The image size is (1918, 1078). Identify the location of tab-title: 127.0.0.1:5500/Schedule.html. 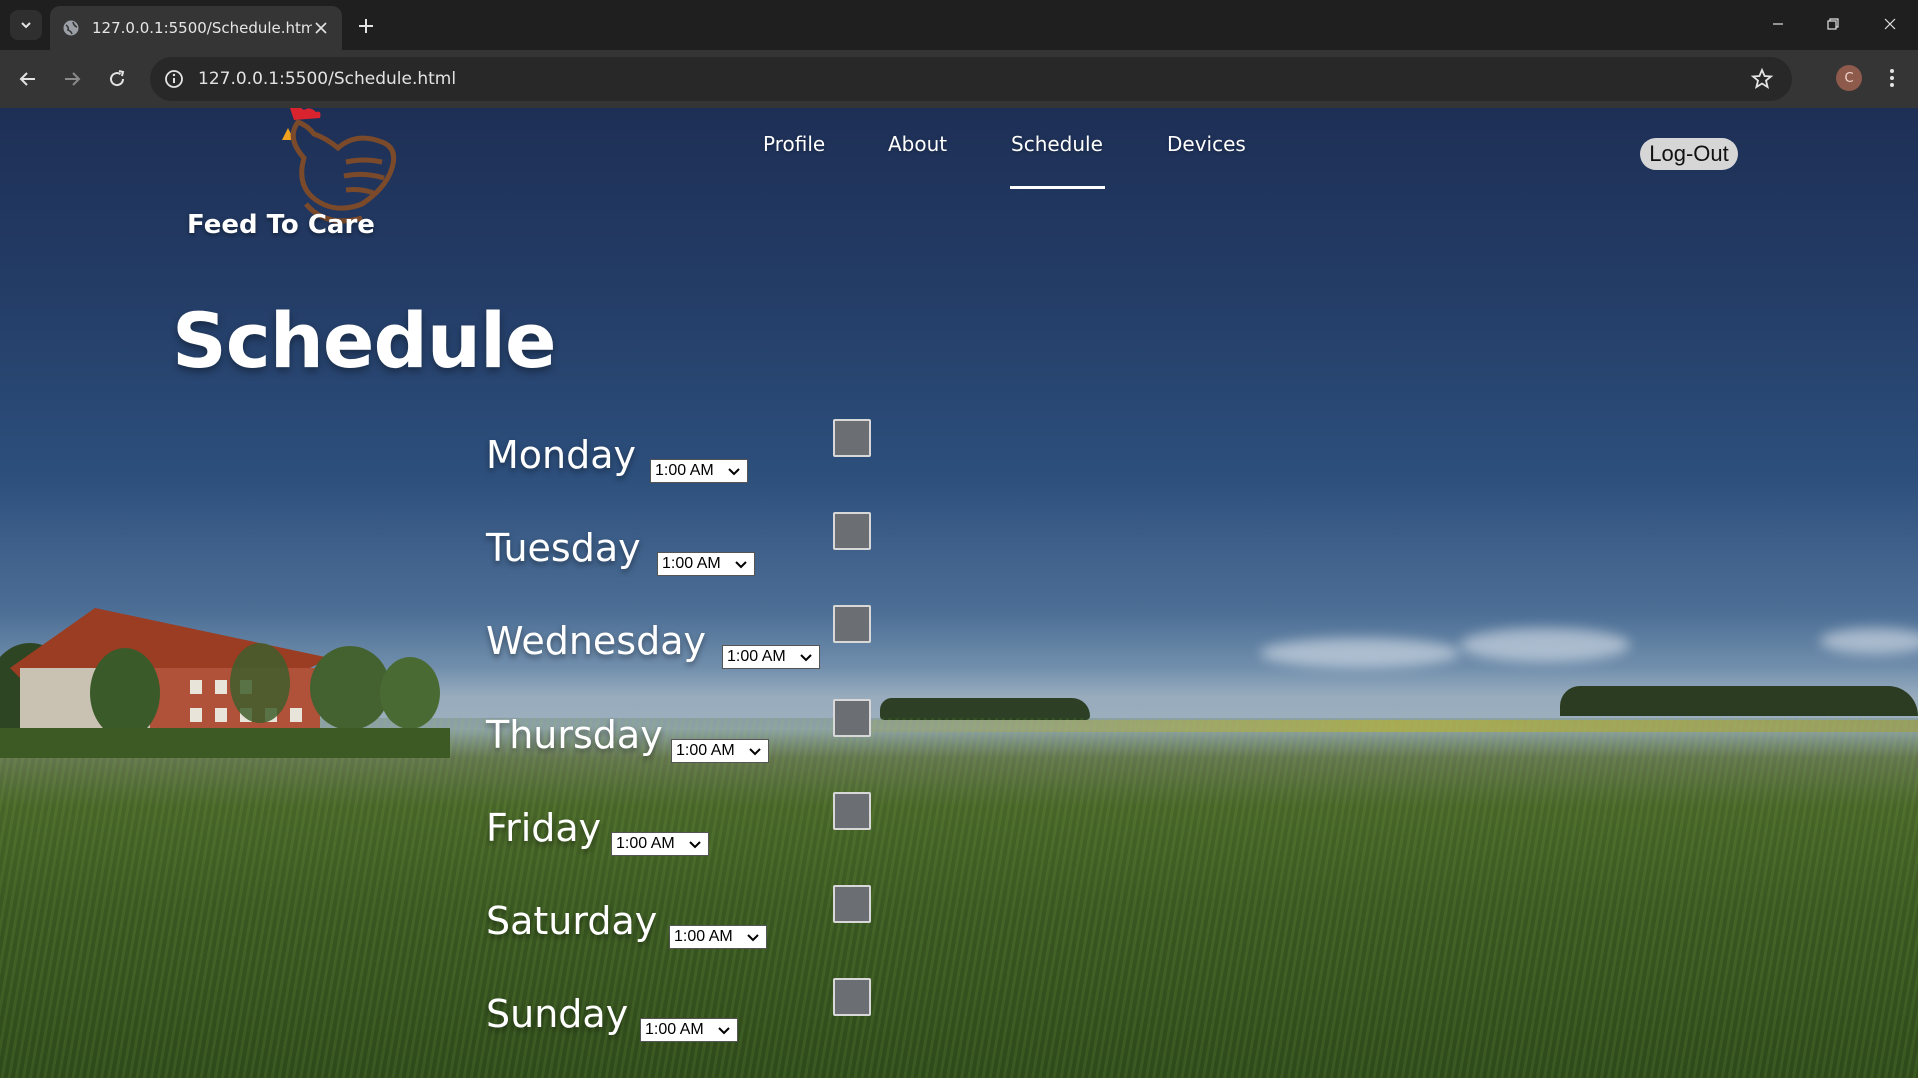
(202, 28).